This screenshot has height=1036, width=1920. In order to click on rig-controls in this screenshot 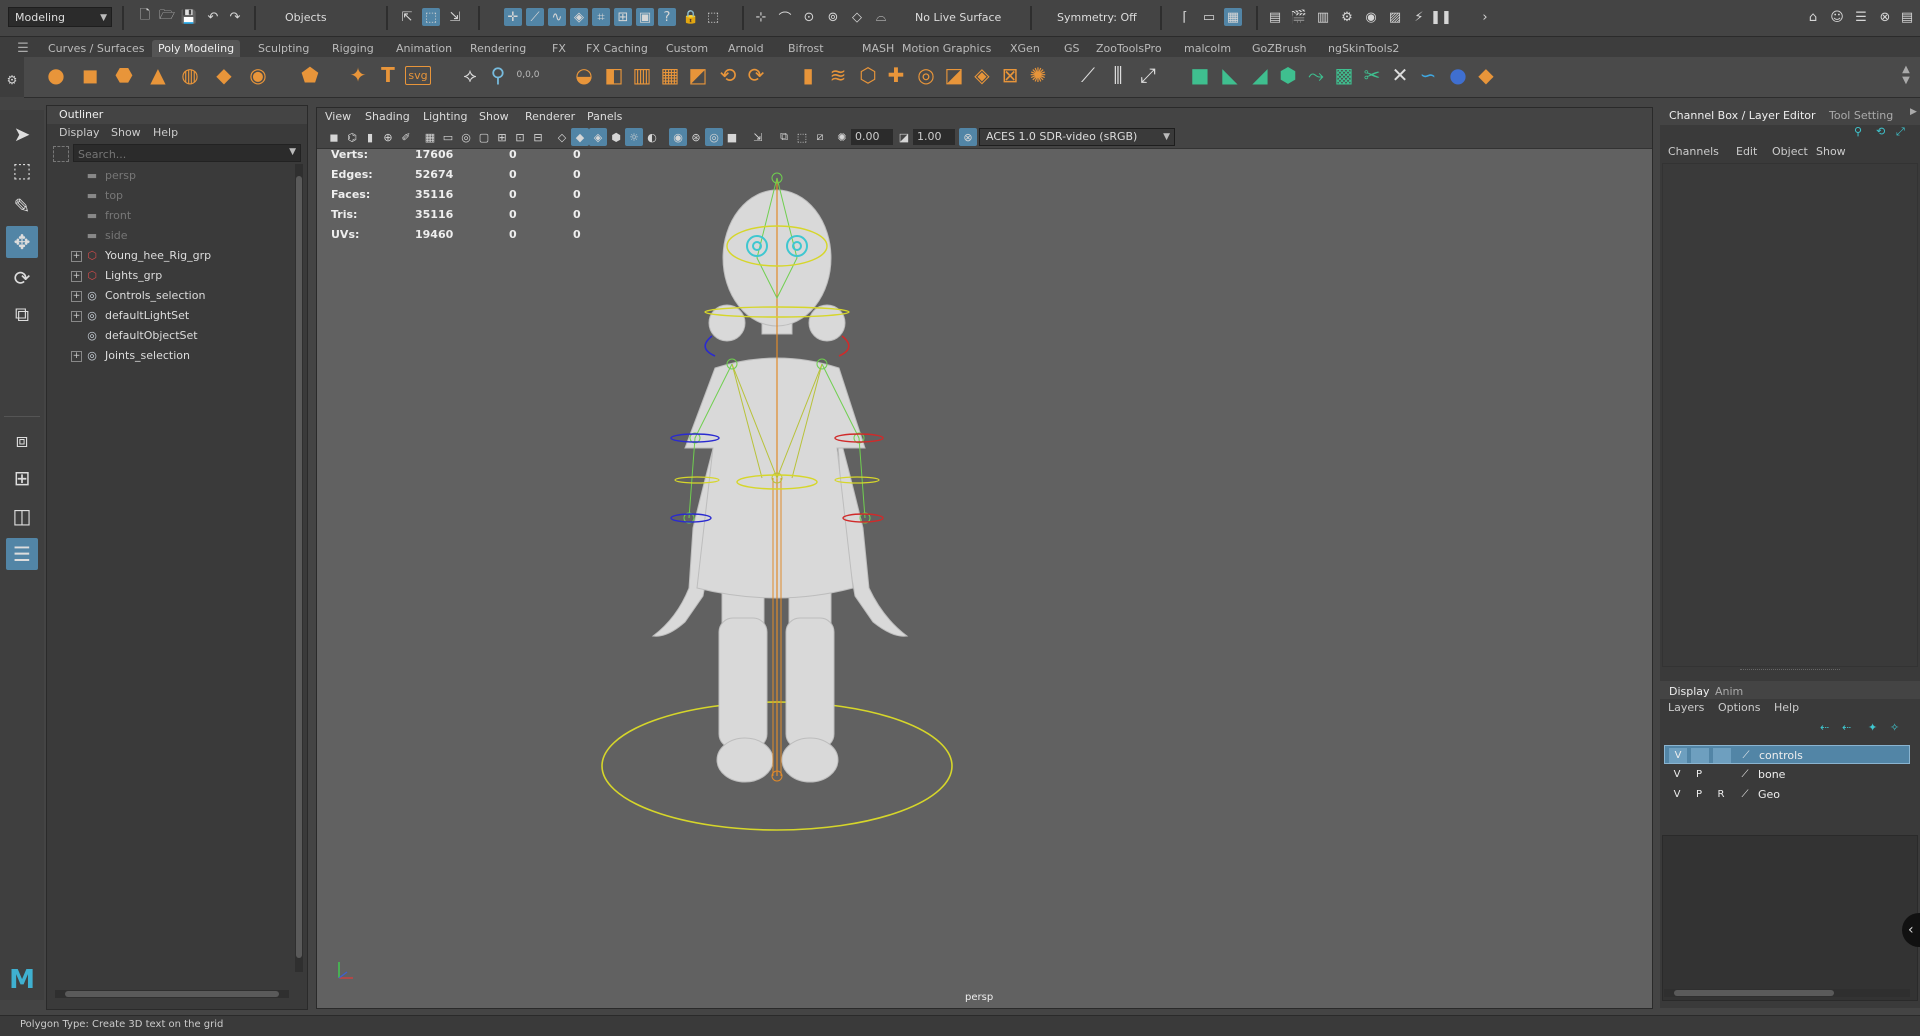, I will do `click(777, 477)`.